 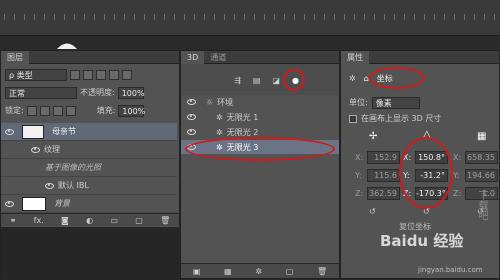 What do you see at coordinates (482, 136) in the screenshot?
I see `scale-icon: ▦` at bounding box center [482, 136].